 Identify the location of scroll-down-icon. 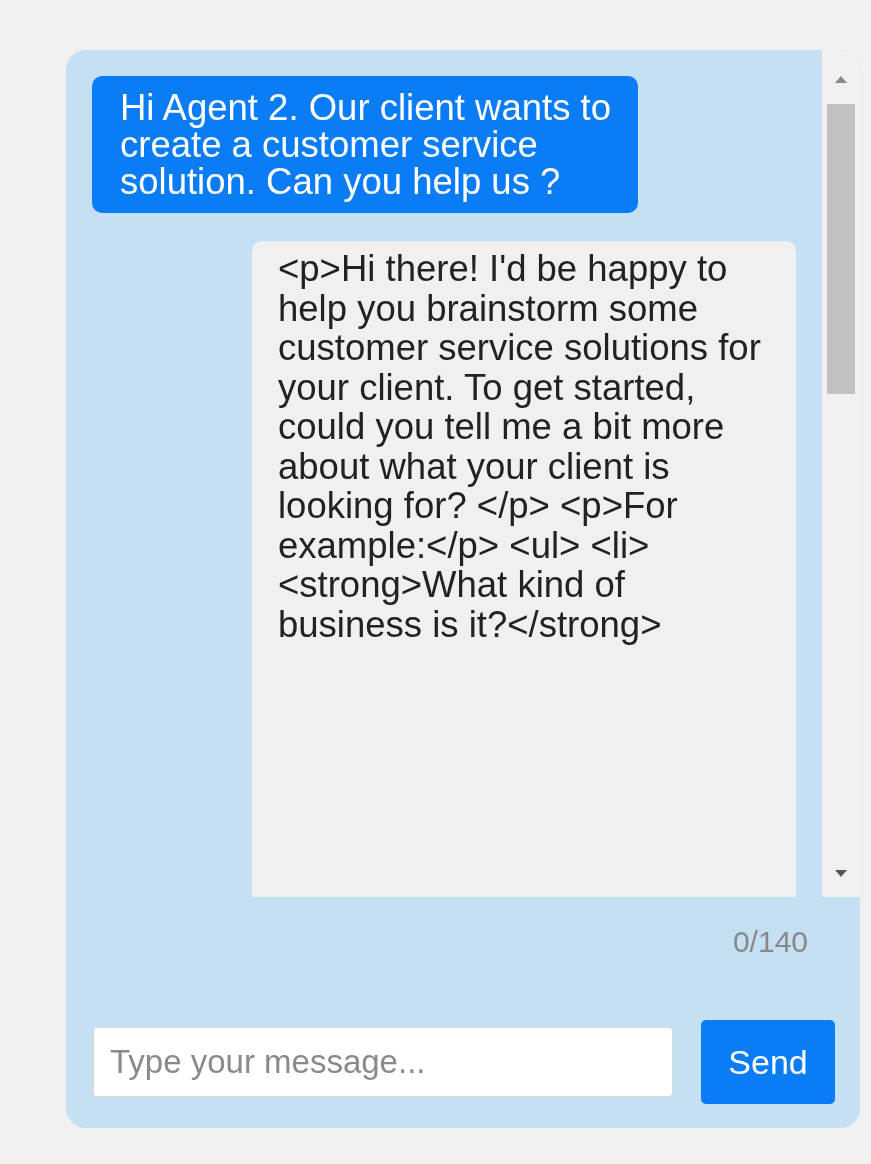
(841, 874).